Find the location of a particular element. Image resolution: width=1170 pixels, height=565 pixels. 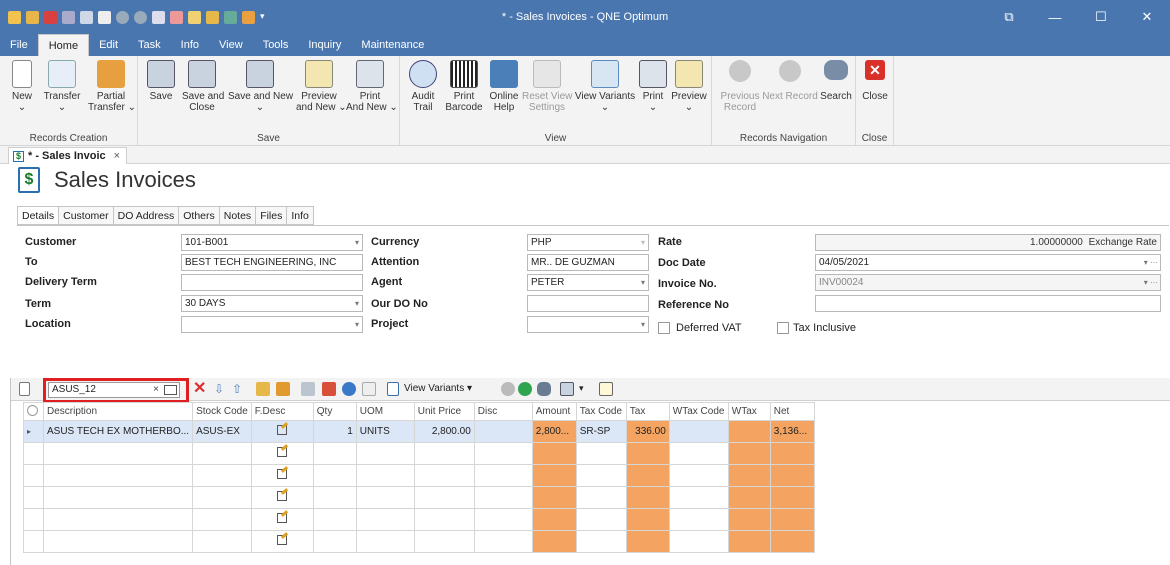

preview-and-new-button: Preview and New ⌄ is located at coordinates (321, 86).